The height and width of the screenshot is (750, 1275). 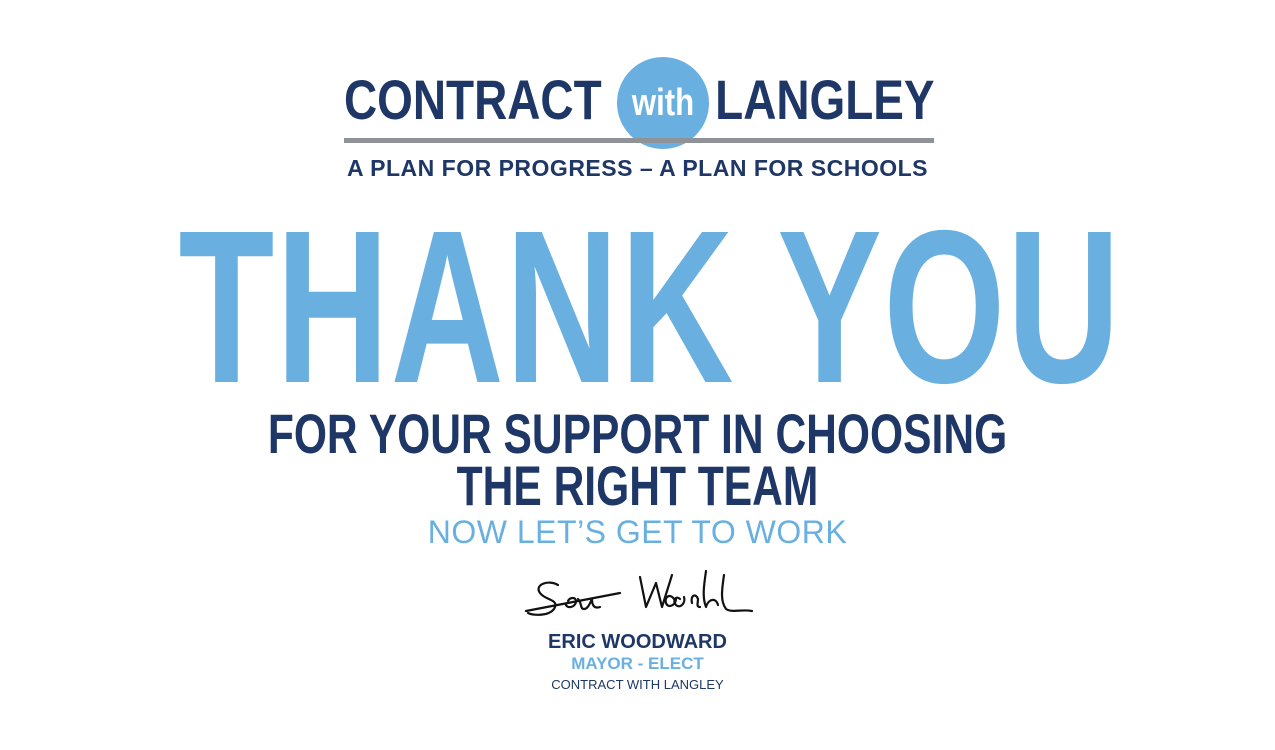 What do you see at coordinates (637, 433) in the screenshot?
I see `support-line-1: FOR YOUR SUPPORT IN CHOOSING` at bounding box center [637, 433].